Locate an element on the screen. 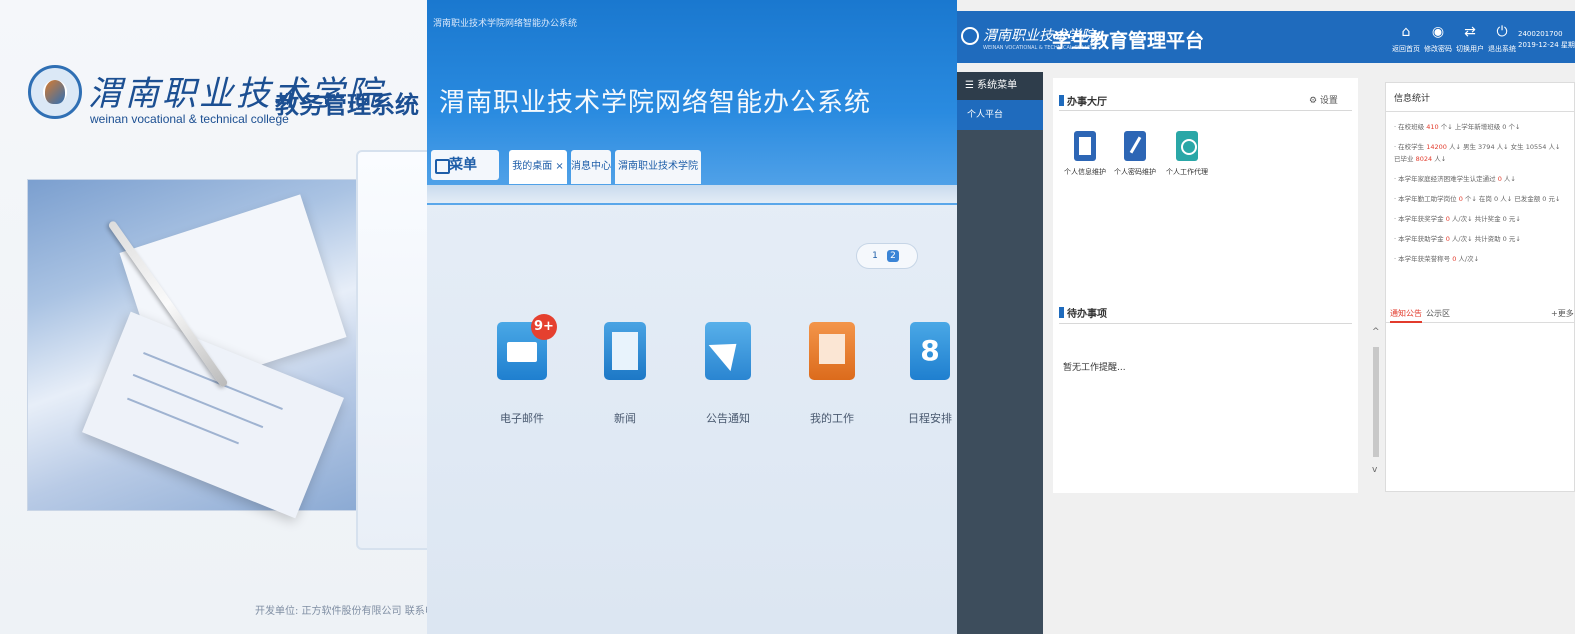 The height and width of the screenshot is (634, 1575). current-date: 2019-12-24 星期二 is located at coordinates (1546, 45).